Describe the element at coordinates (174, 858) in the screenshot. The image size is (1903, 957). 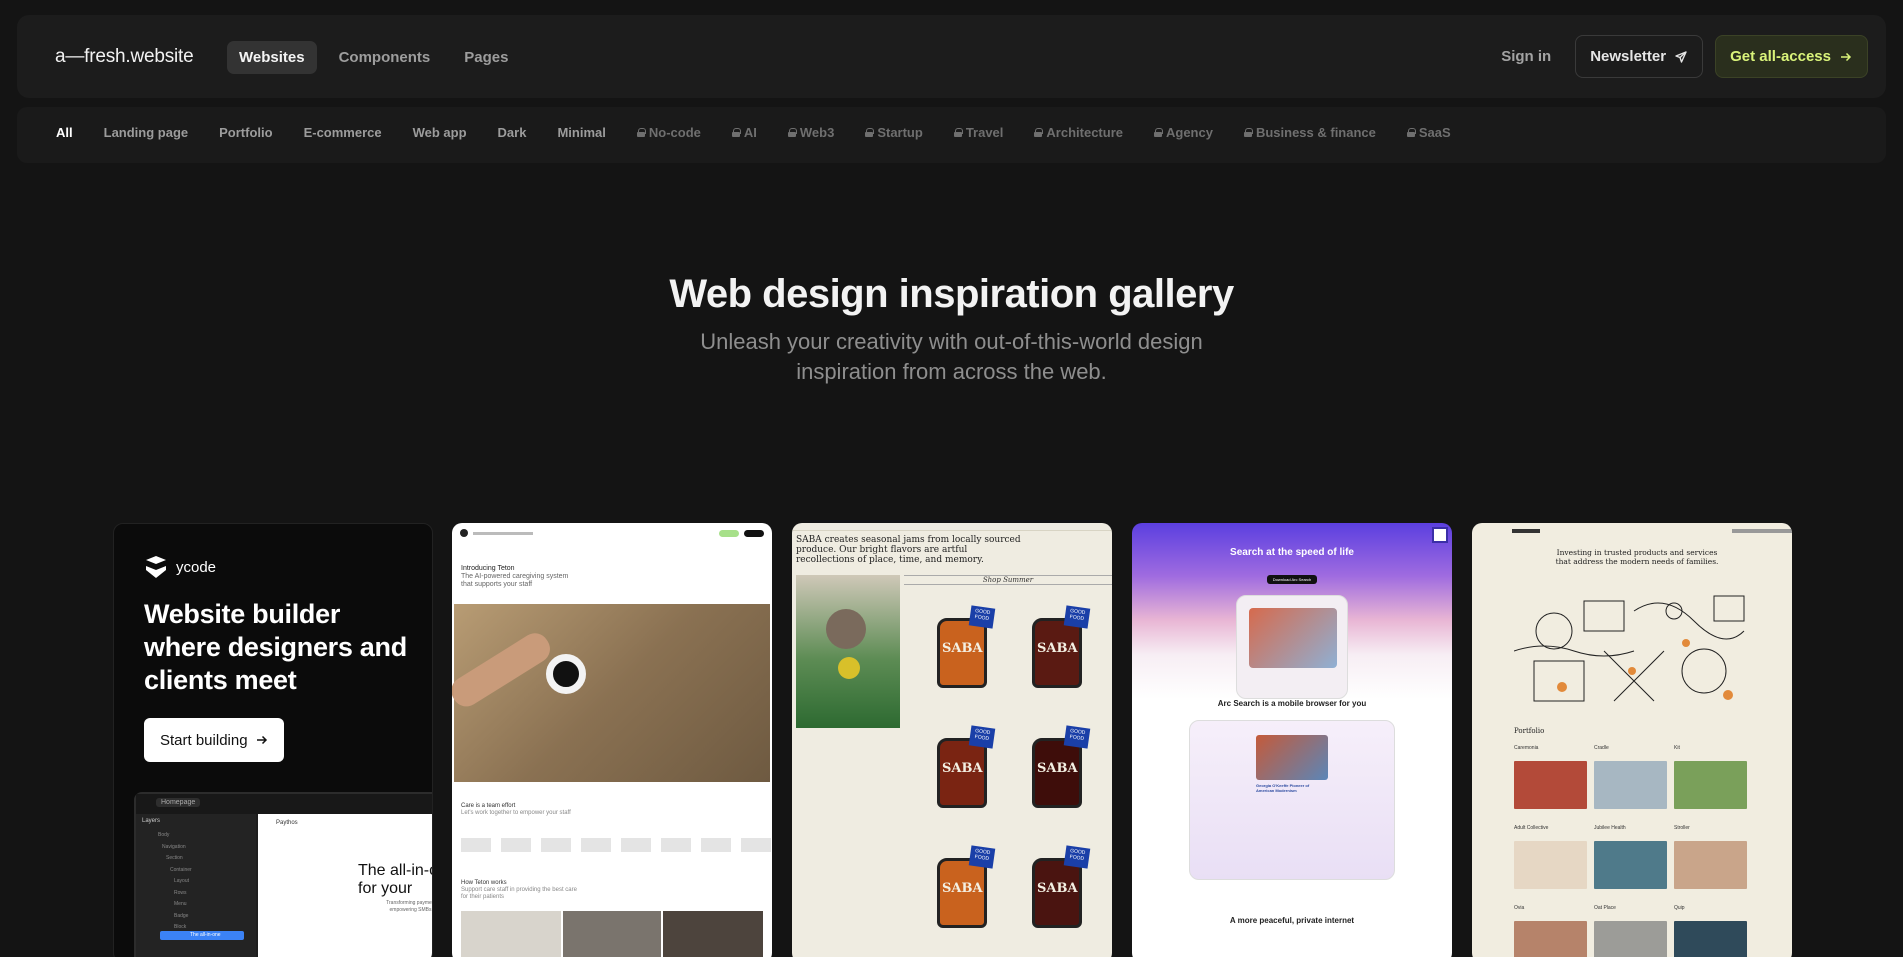
I see `layer-item: Section` at that location.